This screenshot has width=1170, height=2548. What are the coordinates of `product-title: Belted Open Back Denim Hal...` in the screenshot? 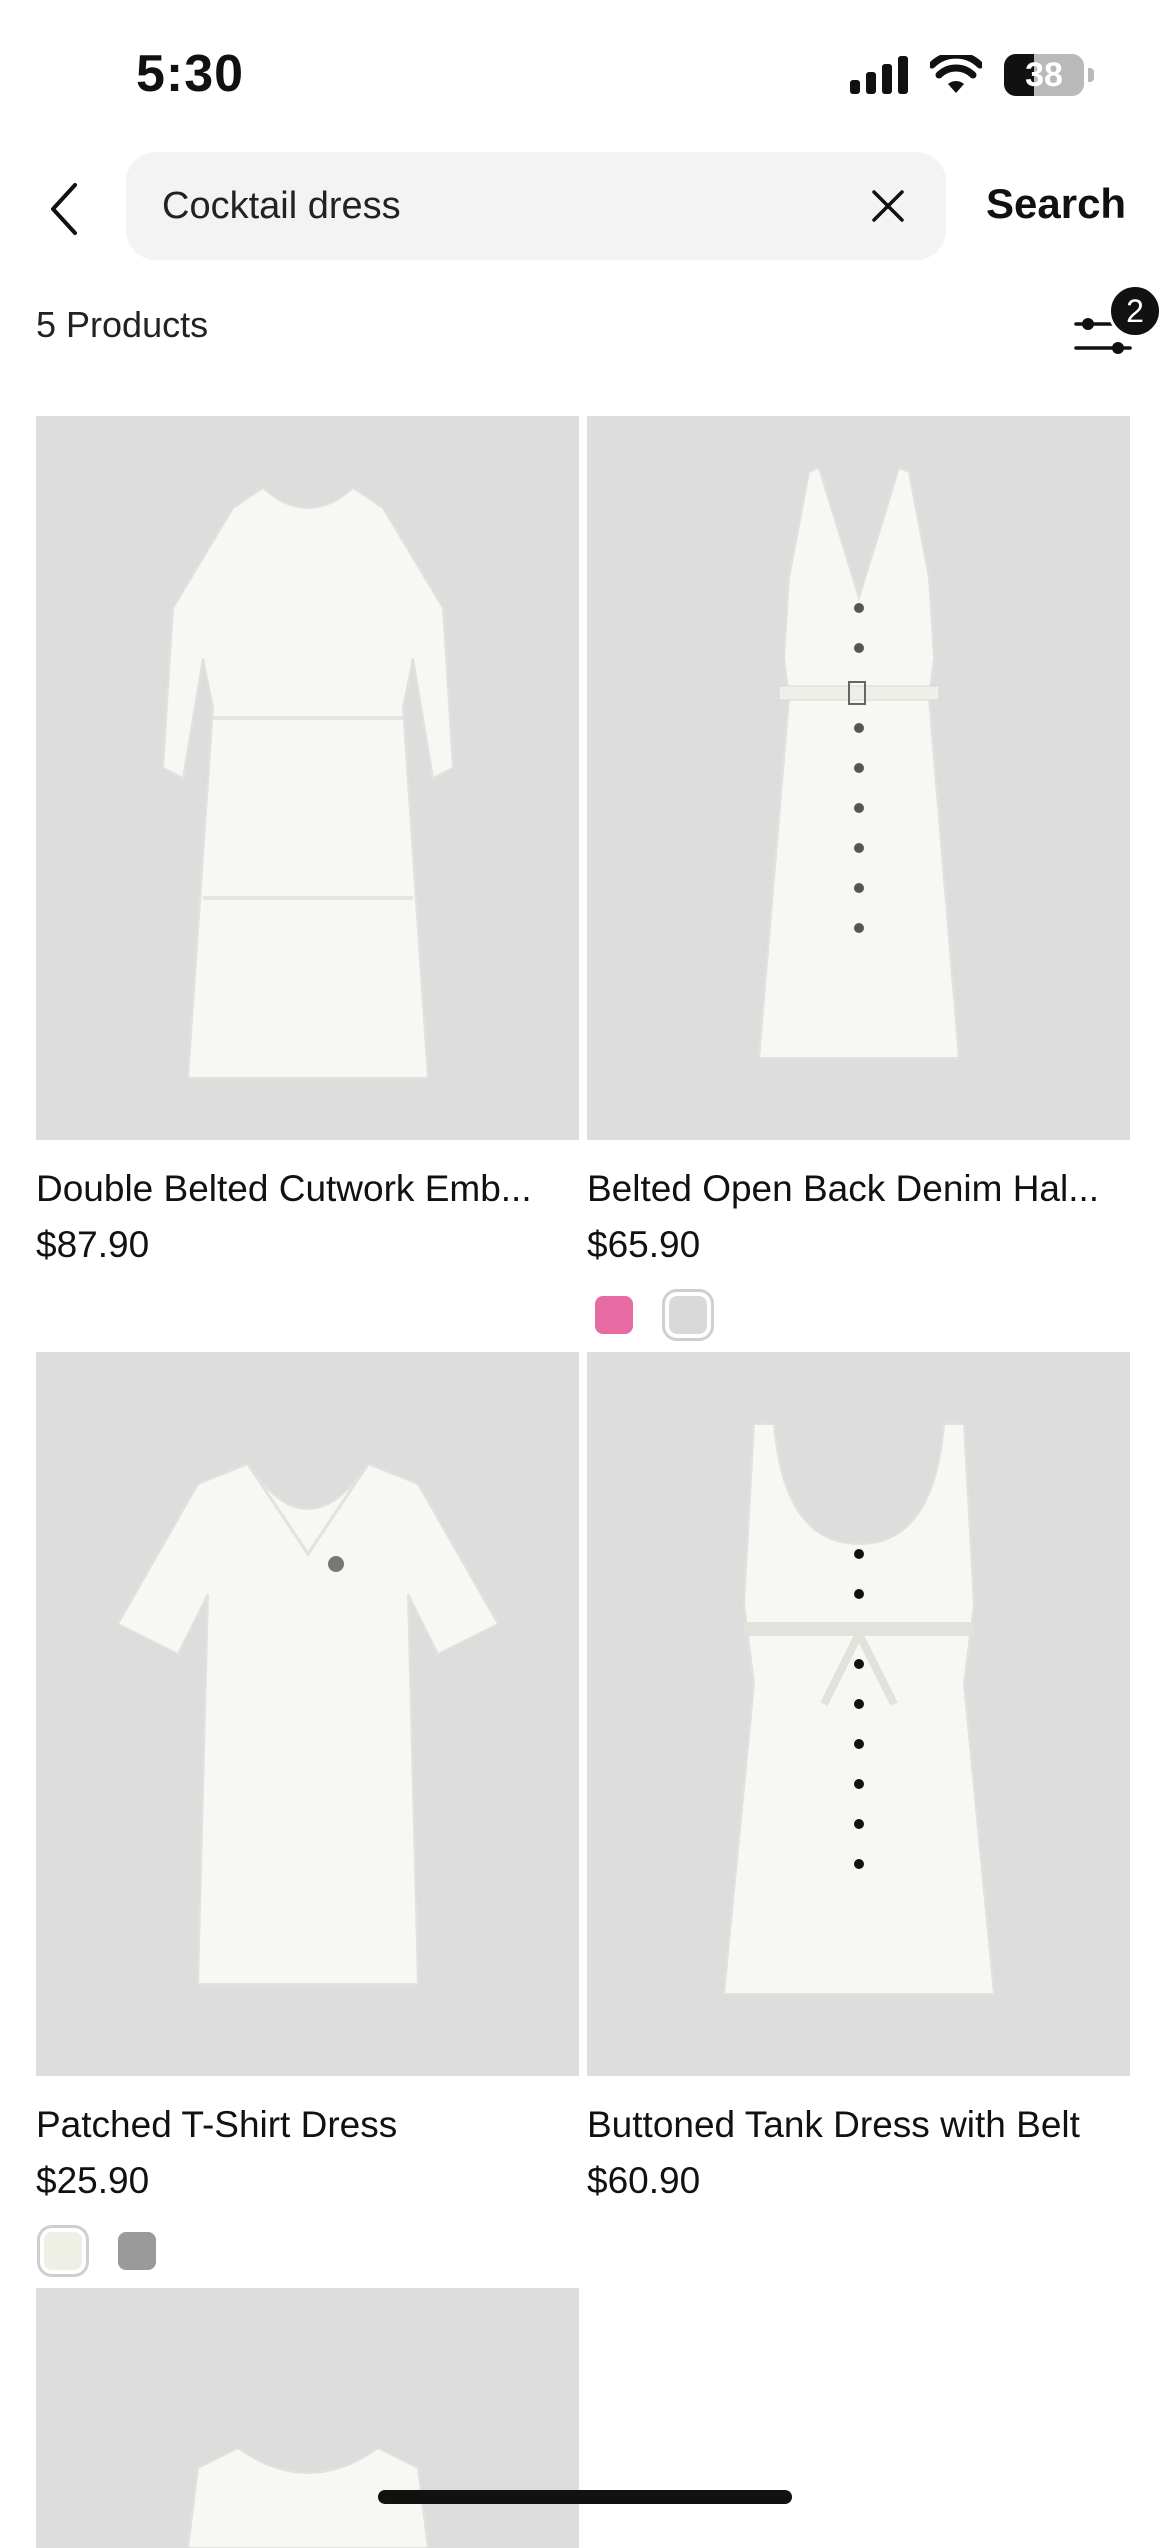 It's located at (858, 1189).